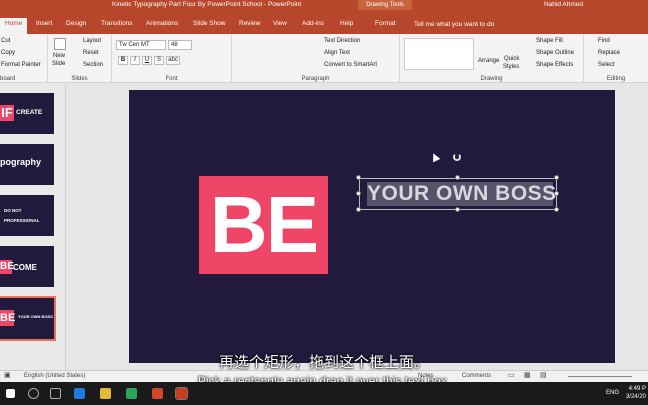 This screenshot has width=648, height=405. What do you see at coordinates (44, 23) in the screenshot?
I see `tab-insert: Insert` at bounding box center [44, 23].